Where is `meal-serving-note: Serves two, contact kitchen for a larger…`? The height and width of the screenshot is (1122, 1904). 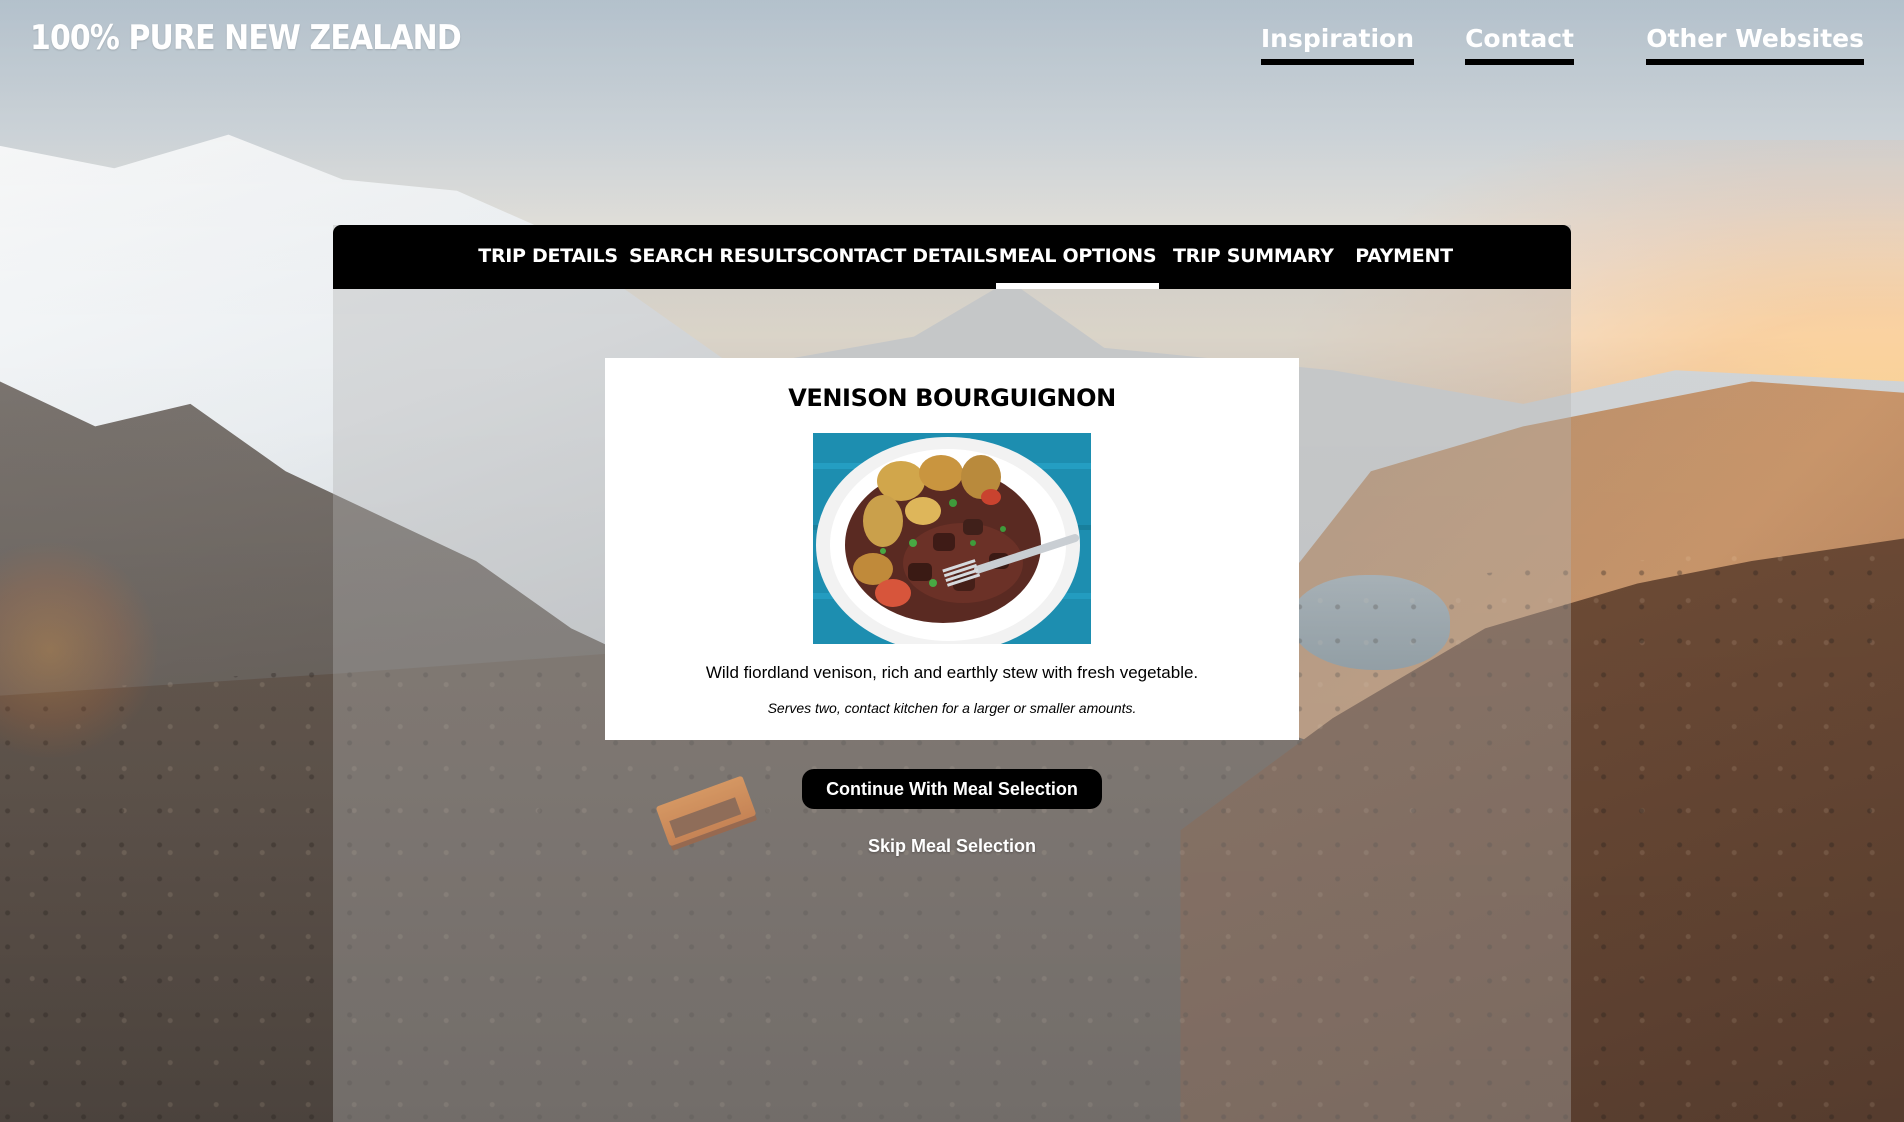 meal-serving-note: Serves two, contact kitchen for a larger… is located at coordinates (952, 708).